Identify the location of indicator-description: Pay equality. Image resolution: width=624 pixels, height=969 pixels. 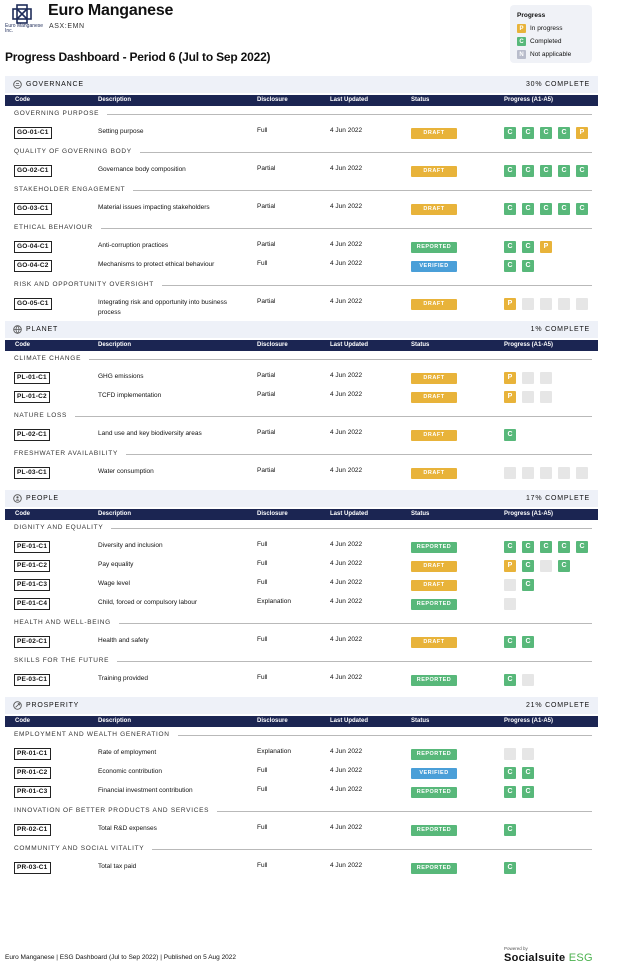
(116, 564).